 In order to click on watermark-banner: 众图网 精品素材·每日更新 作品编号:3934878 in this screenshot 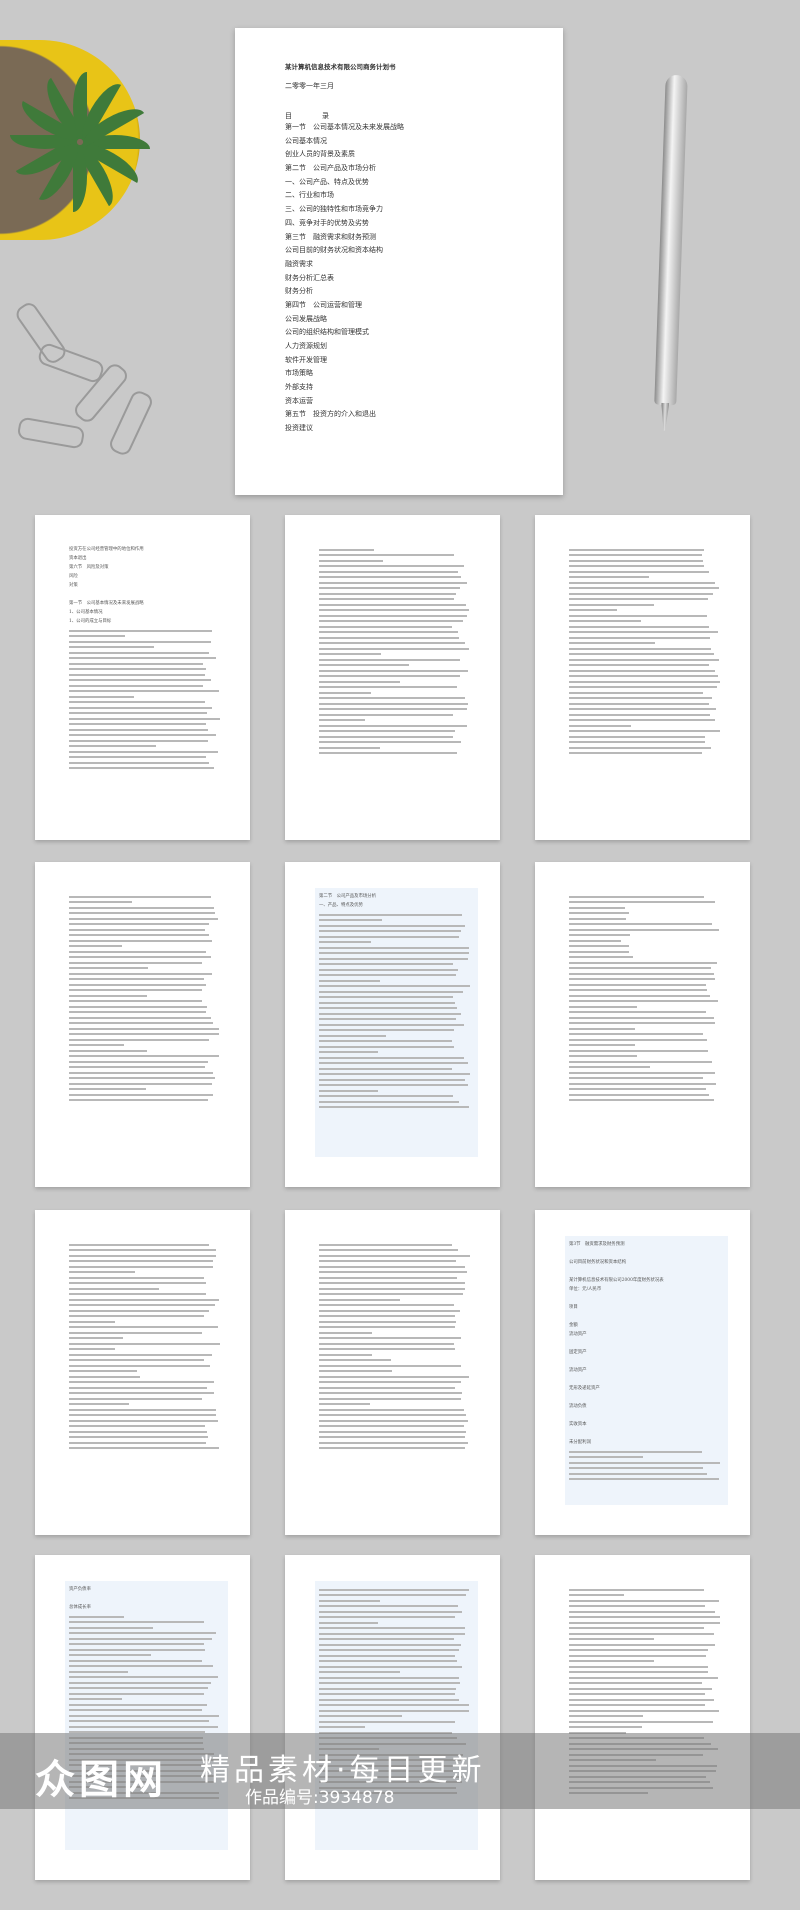, I will do `click(400, 1771)`.